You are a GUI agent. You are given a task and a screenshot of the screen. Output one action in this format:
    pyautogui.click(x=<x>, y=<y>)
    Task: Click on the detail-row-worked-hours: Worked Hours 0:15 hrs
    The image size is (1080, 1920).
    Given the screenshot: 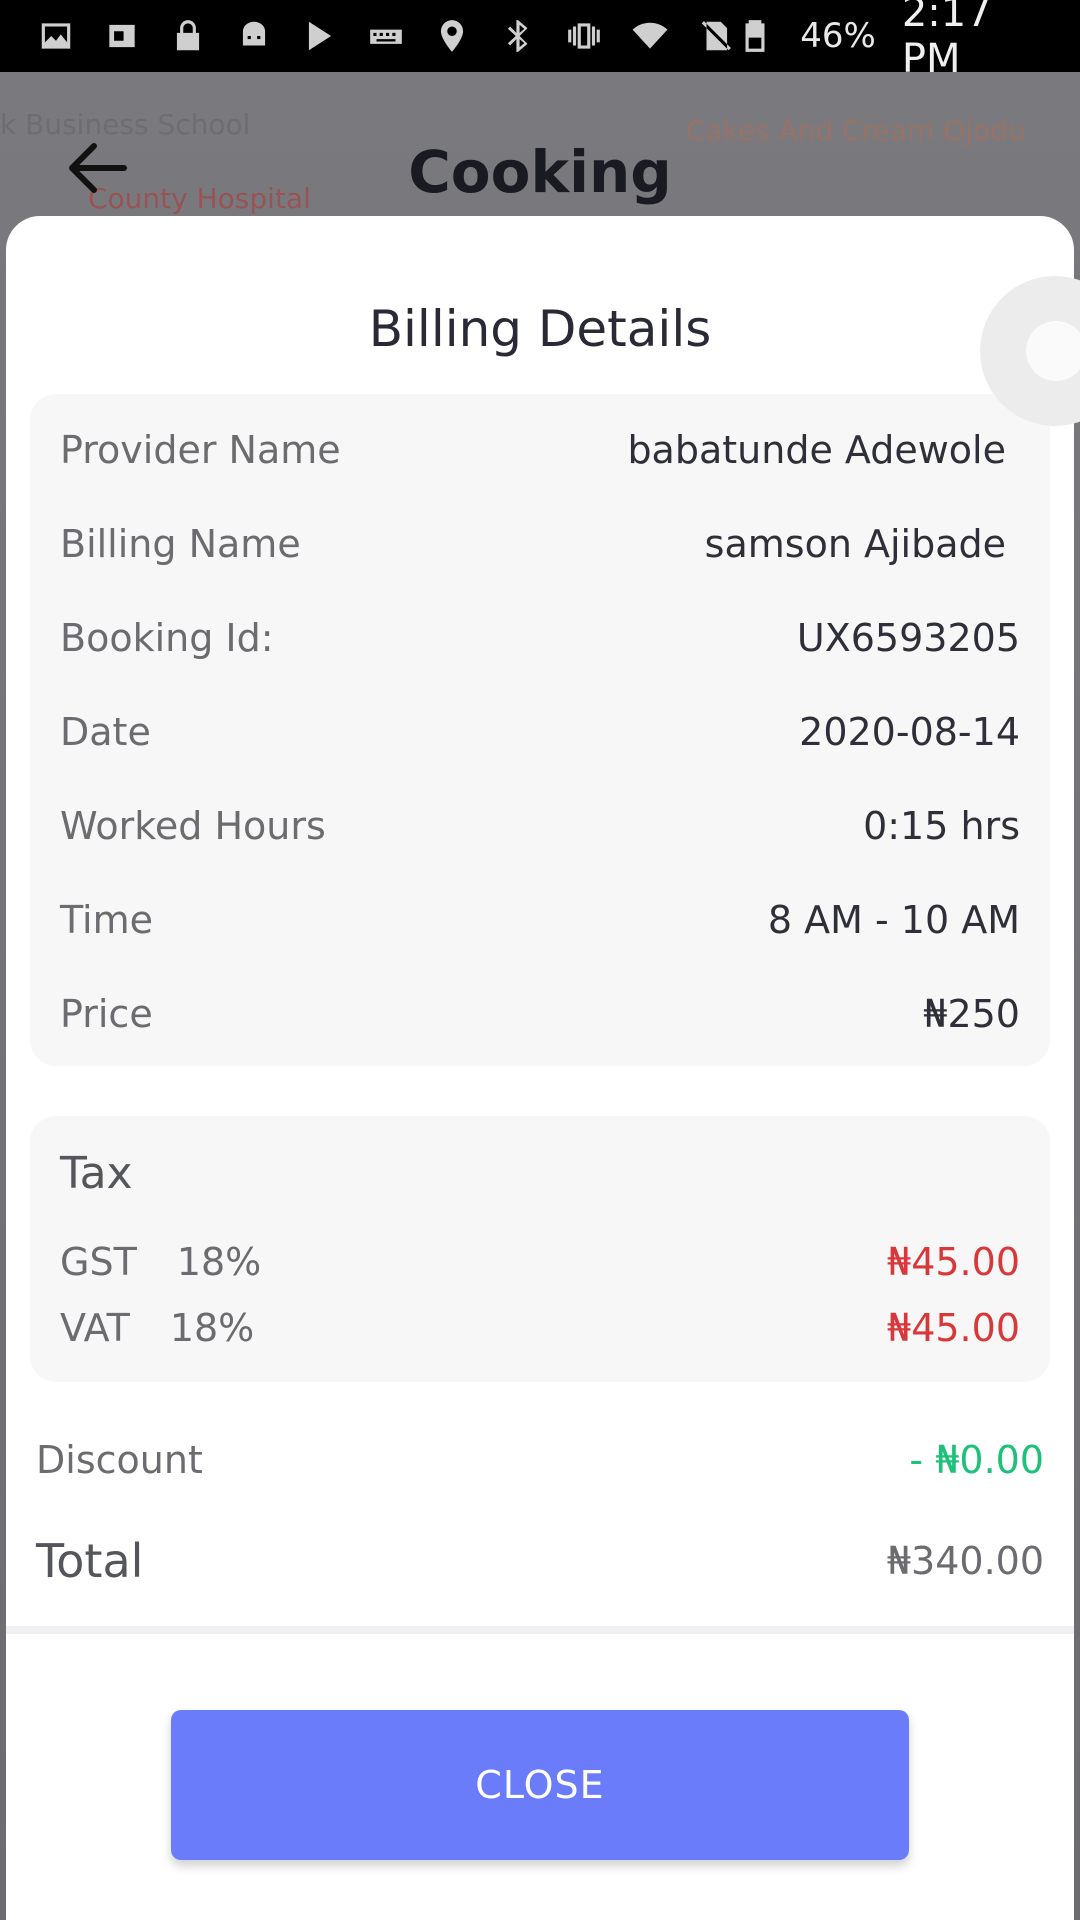 What is the action you would take?
    pyautogui.click(x=540, y=826)
    